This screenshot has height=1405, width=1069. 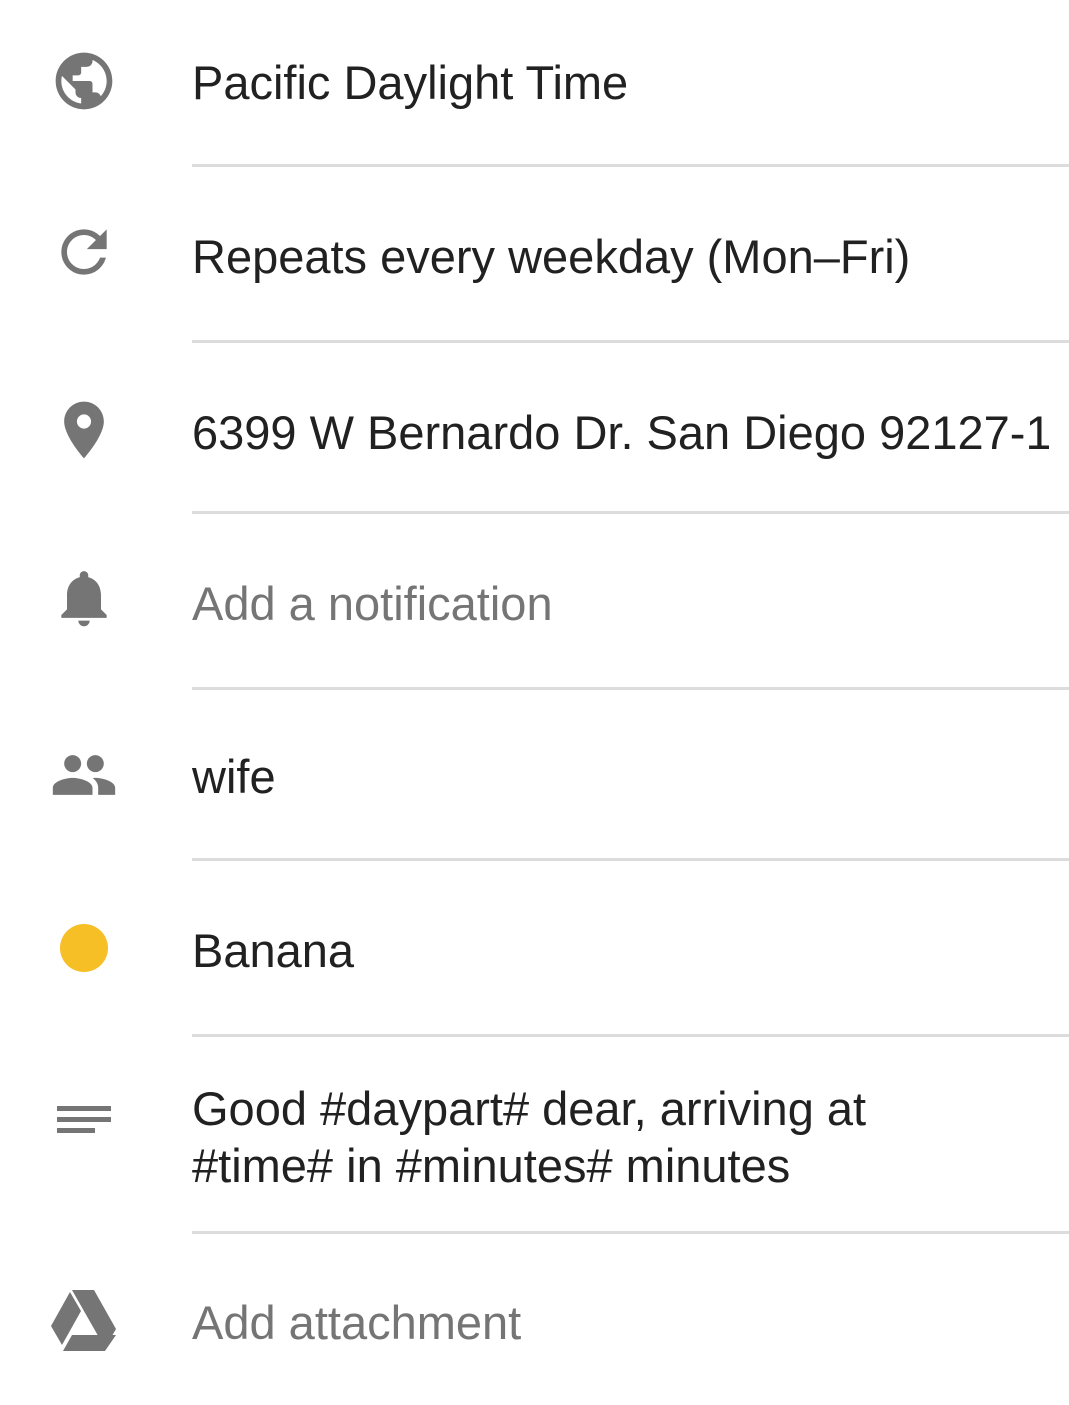 I want to click on timezone-row: Pacific Daylight Time, so click(x=534, y=83).